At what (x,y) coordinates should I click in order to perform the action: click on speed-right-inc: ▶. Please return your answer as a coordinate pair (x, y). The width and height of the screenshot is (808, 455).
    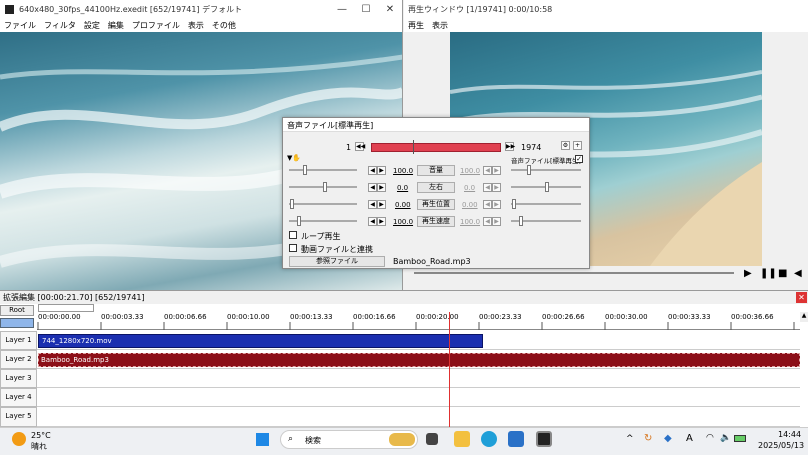
    Looking at the image, I should click on (496, 221).